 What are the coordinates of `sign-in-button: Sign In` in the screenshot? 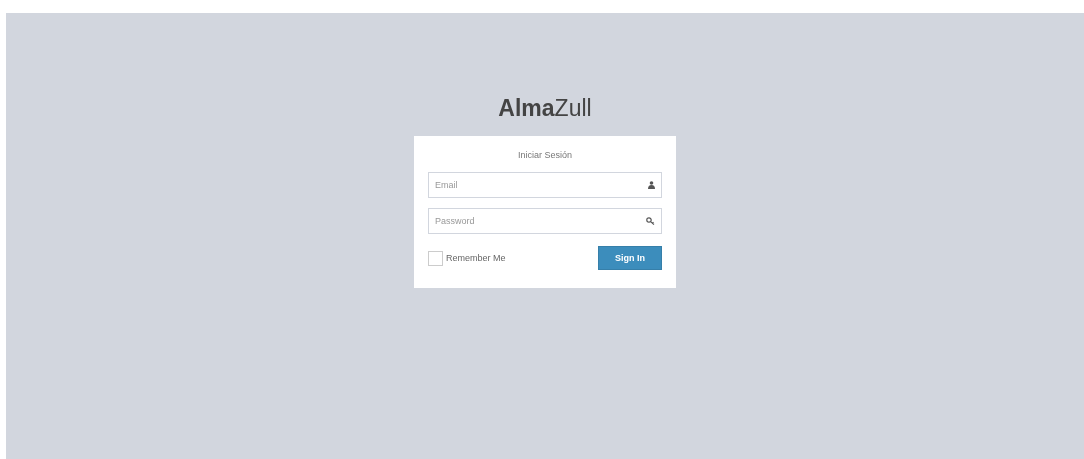 It's located at (630, 258).